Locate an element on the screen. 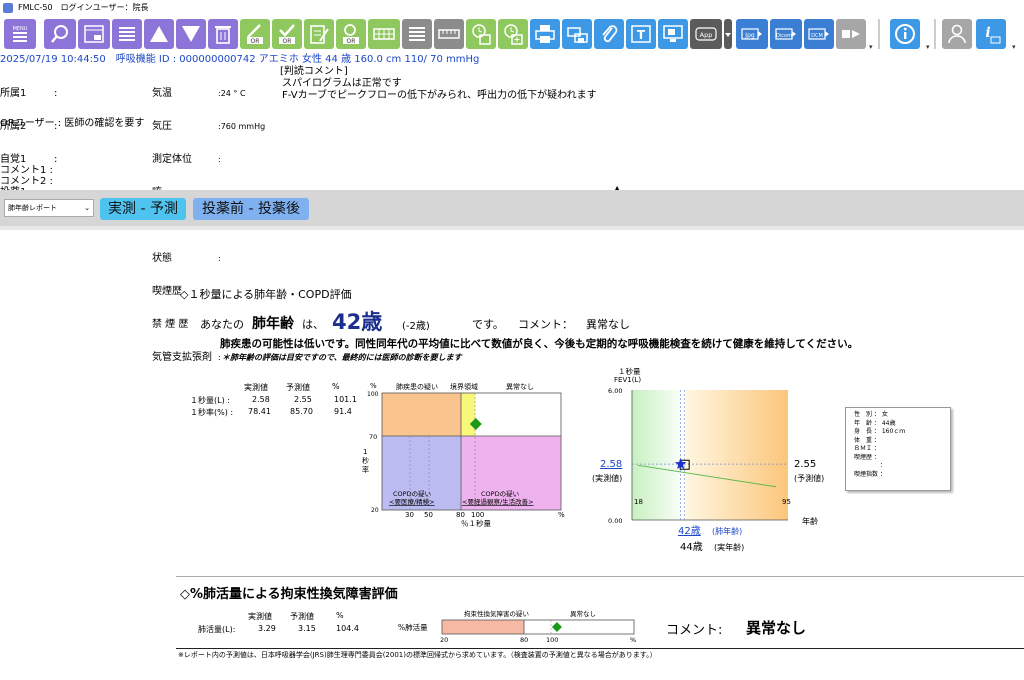 The height and width of the screenshot is (680, 1024). delete-button is located at coordinates (223, 34).